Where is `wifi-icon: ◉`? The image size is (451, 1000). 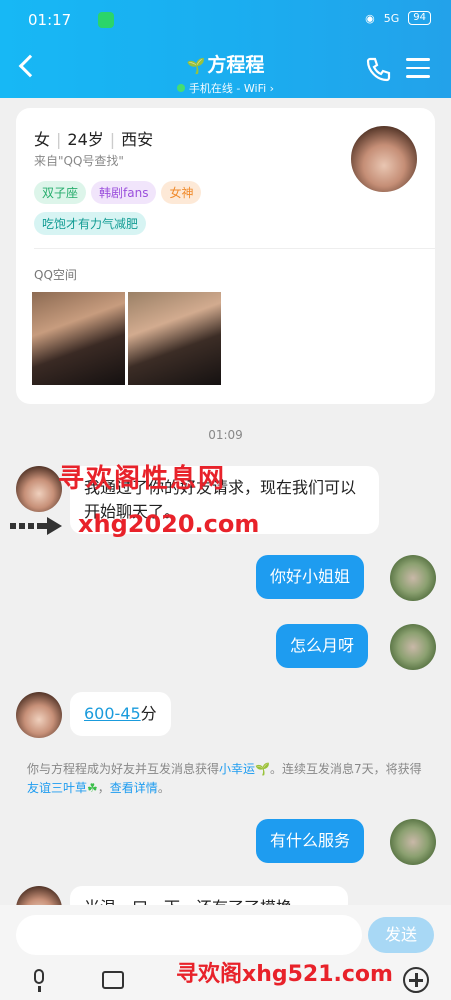
wifi-icon: ◉ is located at coordinates (370, 18).